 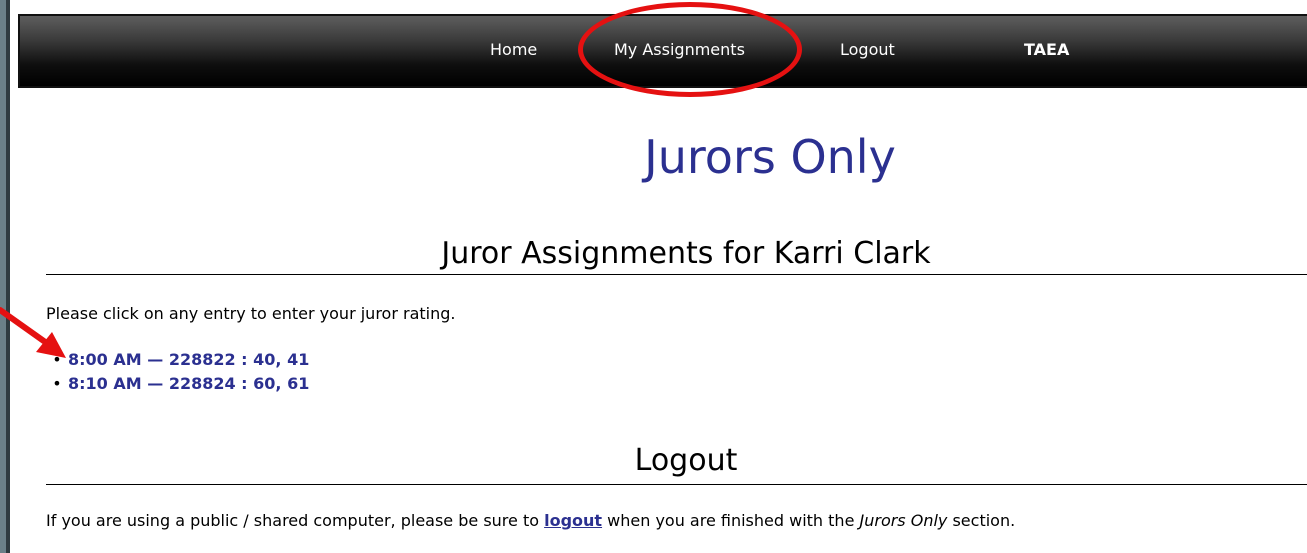 I want to click on logout-note-emphasis: Jurors Only, so click(x=903, y=520).